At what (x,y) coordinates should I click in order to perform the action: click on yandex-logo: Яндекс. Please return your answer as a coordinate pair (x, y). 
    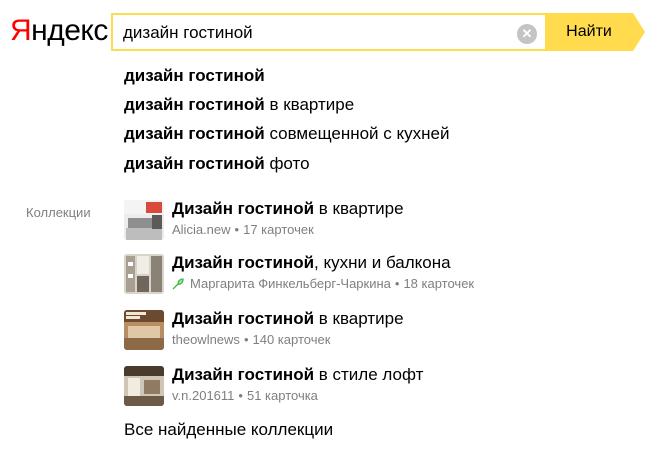
    Looking at the image, I should click on (59, 31).